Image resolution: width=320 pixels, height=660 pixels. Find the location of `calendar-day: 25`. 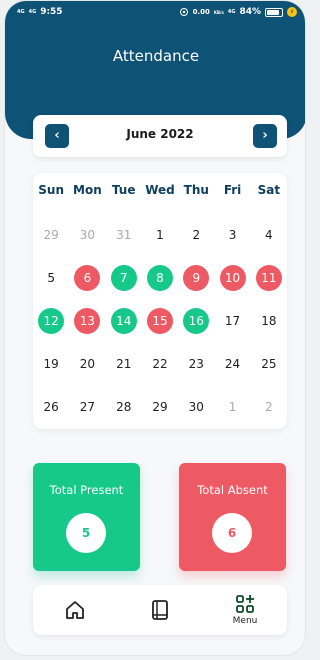

calendar-day: 25 is located at coordinates (269, 363).